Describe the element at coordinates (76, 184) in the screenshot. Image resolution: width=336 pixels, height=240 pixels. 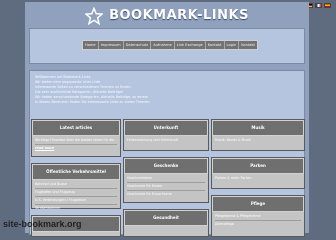
I see `list-item: Bahnhof und Busse` at that location.